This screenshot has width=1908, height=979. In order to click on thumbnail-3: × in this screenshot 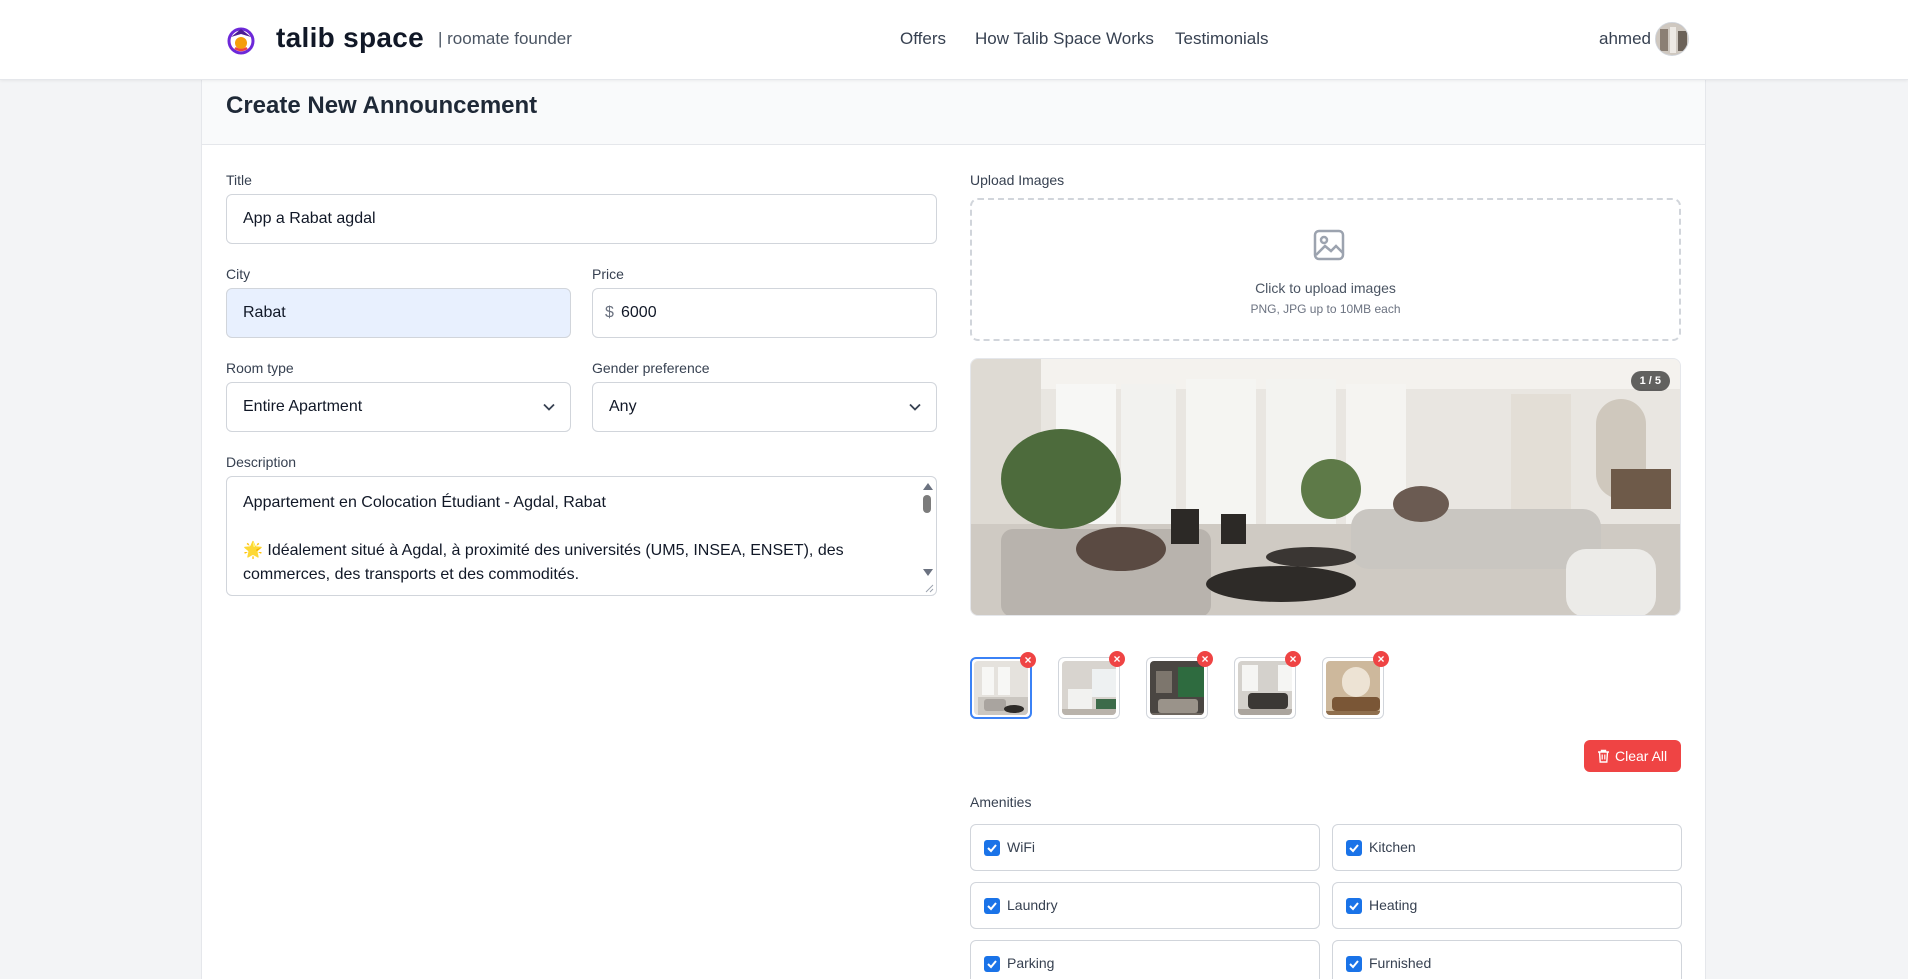, I will do `click(1179, 685)`.